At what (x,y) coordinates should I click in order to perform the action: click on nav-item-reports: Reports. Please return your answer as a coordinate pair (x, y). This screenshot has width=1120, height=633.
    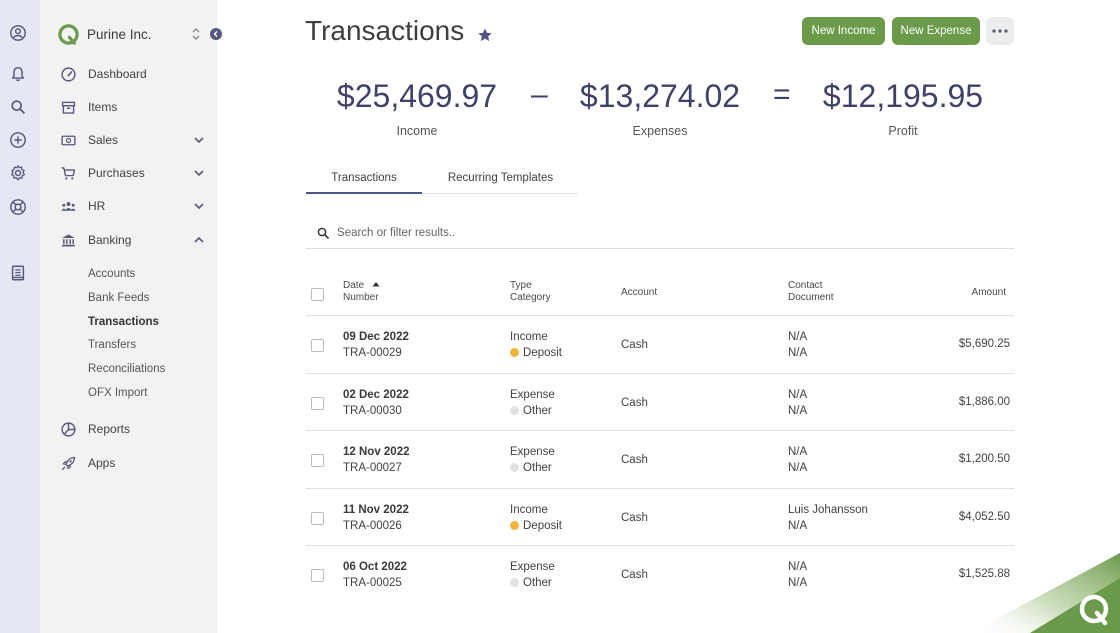
    Looking at the image, I should click on (132, 429).